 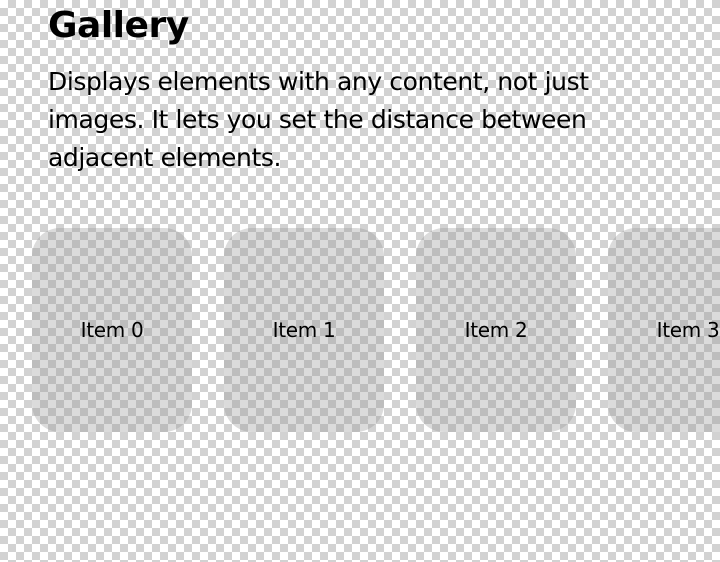 I want to click on gallery-item: Item 3, so click(x=664, y=330).